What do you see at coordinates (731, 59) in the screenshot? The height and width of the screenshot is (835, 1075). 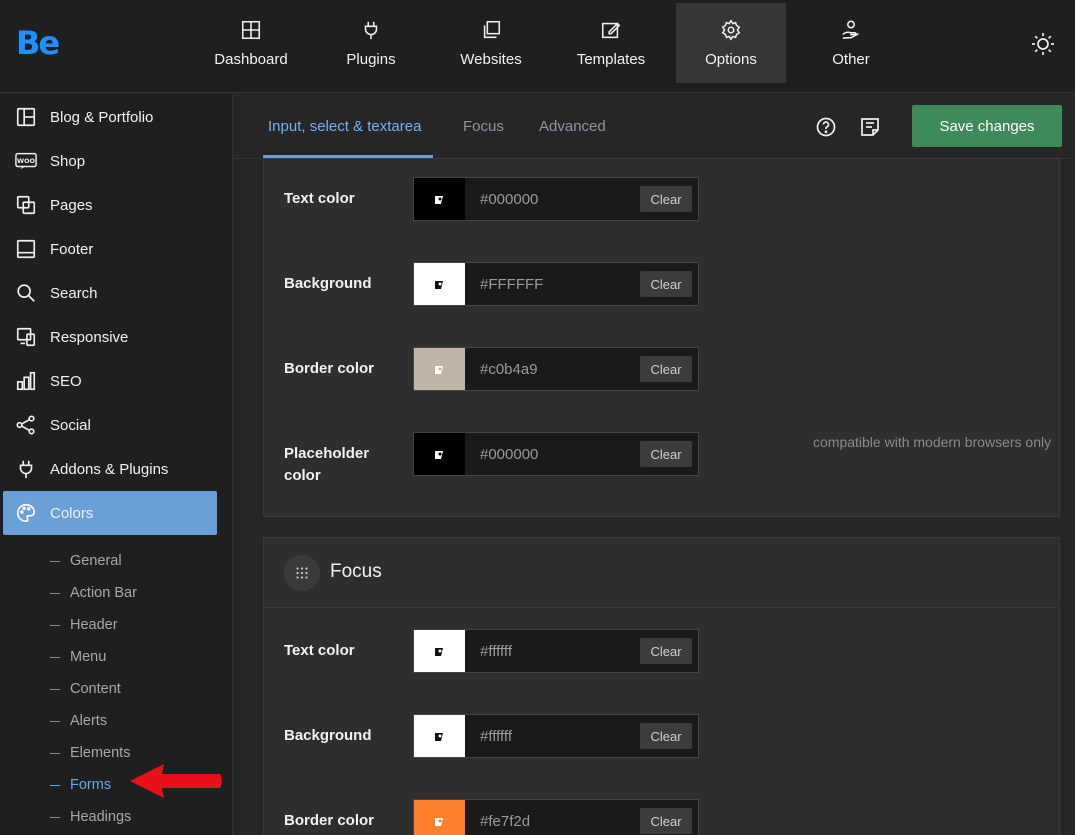 I see `topnav-label: Options` at bounding box center [731, 59].